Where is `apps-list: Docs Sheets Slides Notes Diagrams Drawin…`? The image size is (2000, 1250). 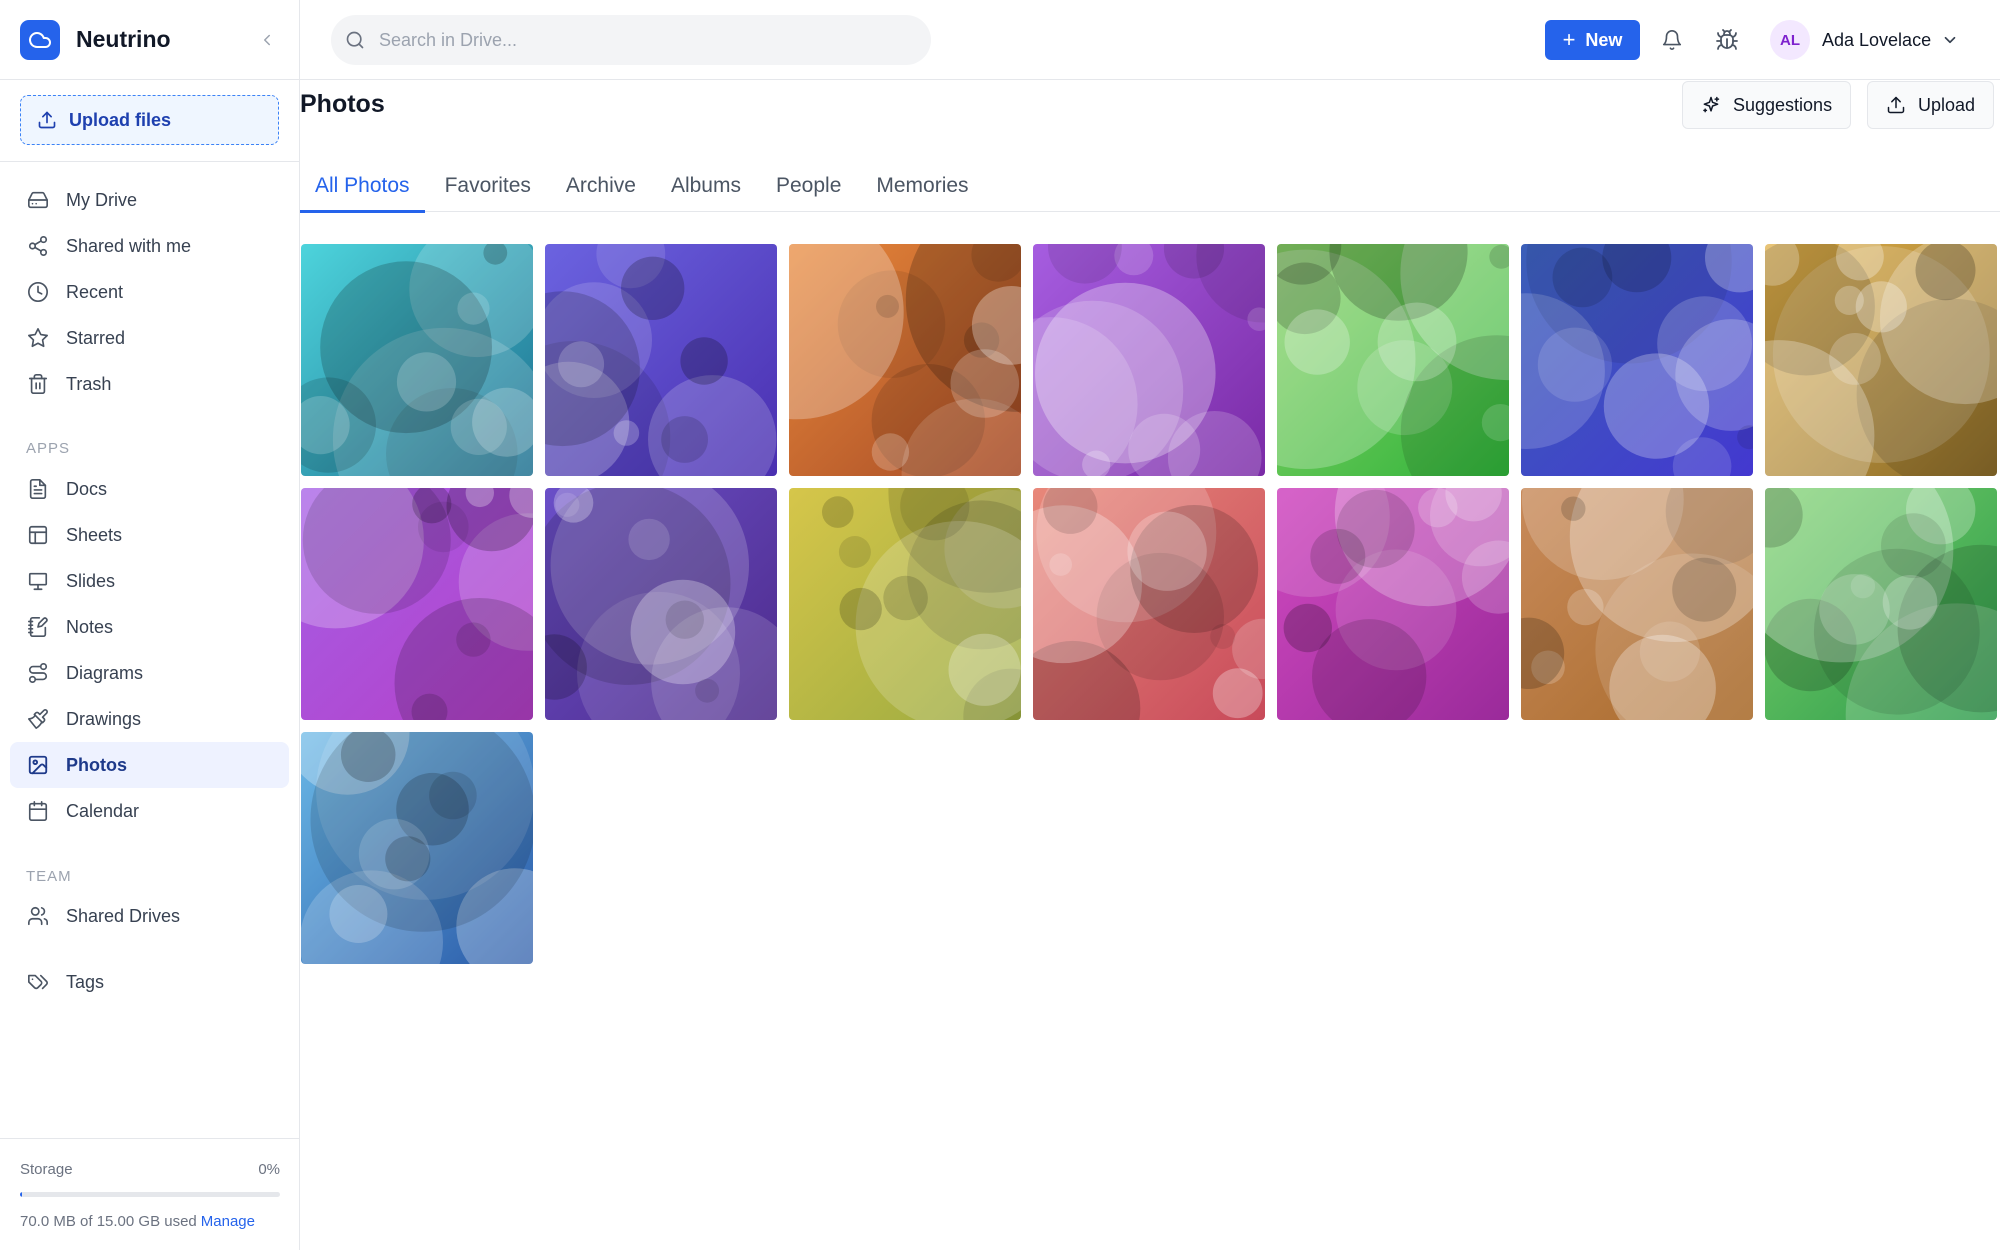 apps-list: Docs Sheets Slides Notes Diagrams Drawin… is located at coordinates (149, 650).